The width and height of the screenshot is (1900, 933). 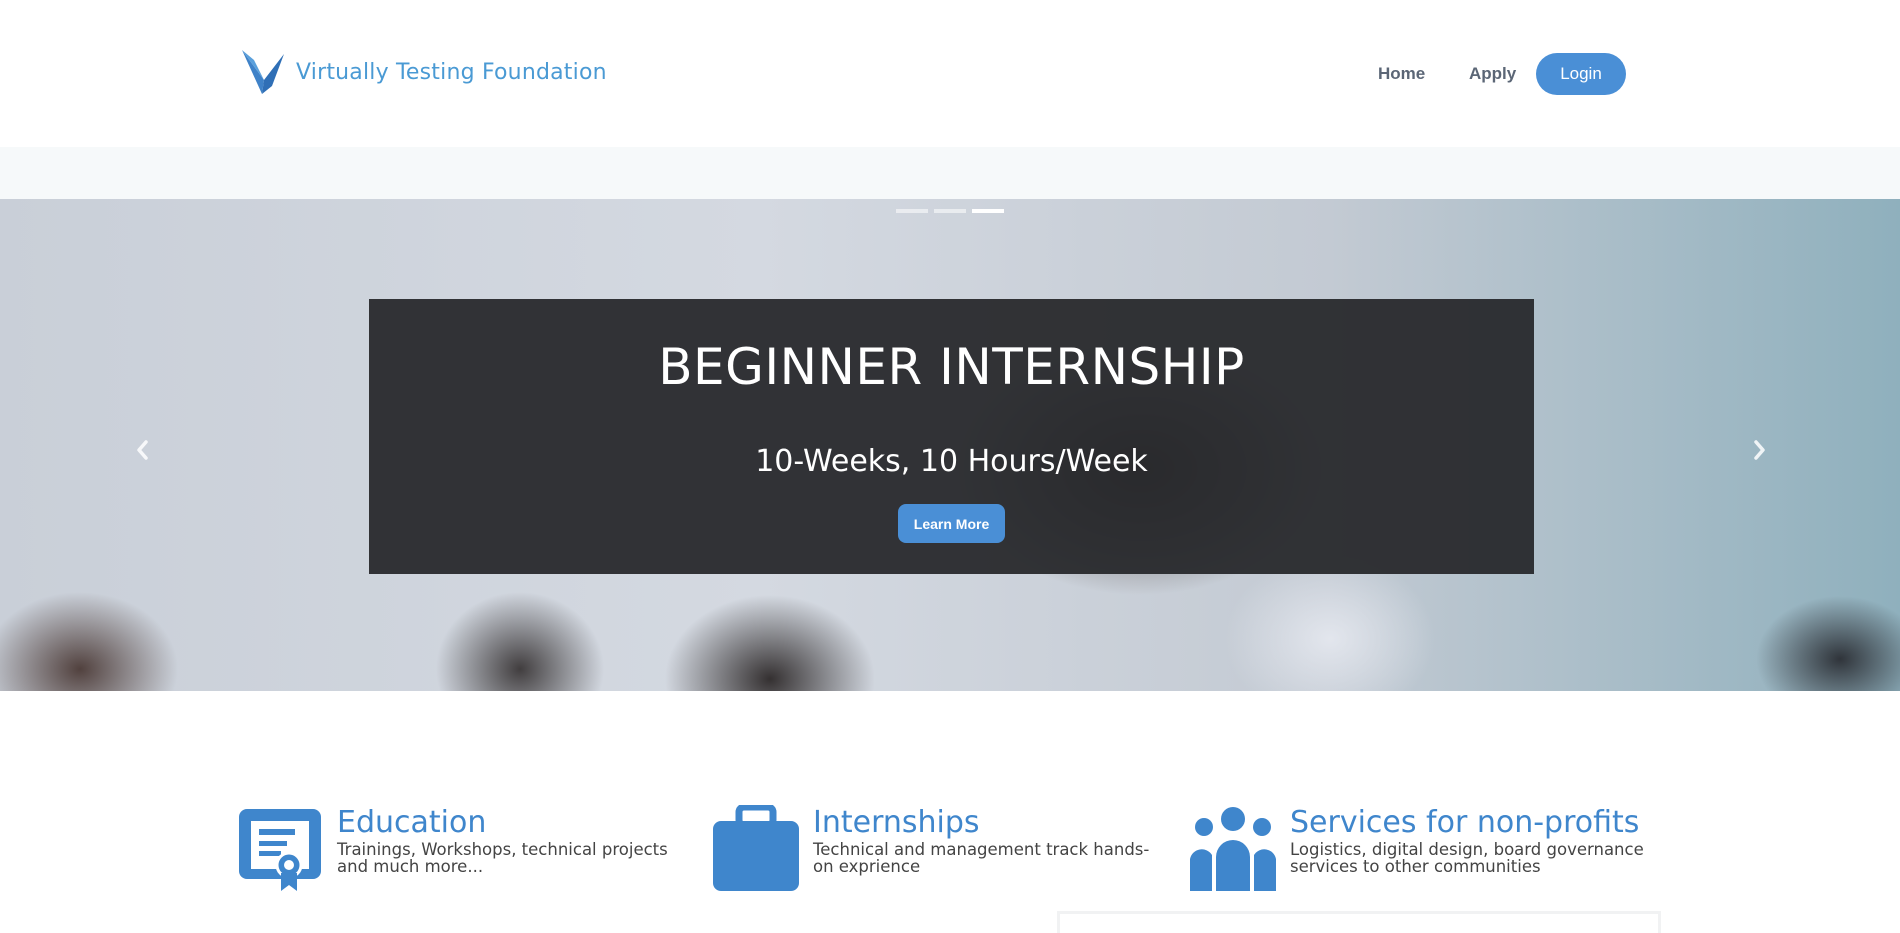 What do you see at coordinates (263, 72) in the screenshot?
I see `brand-logo-icon` at bounding box center [263, 72].